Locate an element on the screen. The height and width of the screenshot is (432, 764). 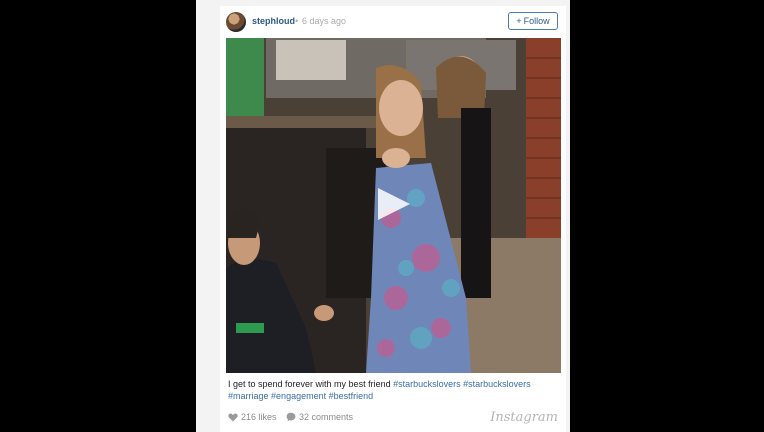
post-header: stephloud • 6 days ago + Follow is located at coordinates (392, 22).